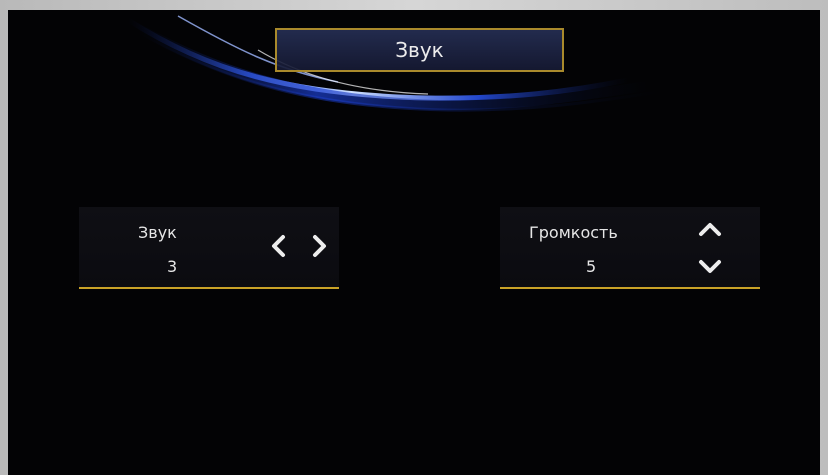  Describe the element at coordinates (573, 232) in the screenshot. I see `volume-label: Громкость` at that location.